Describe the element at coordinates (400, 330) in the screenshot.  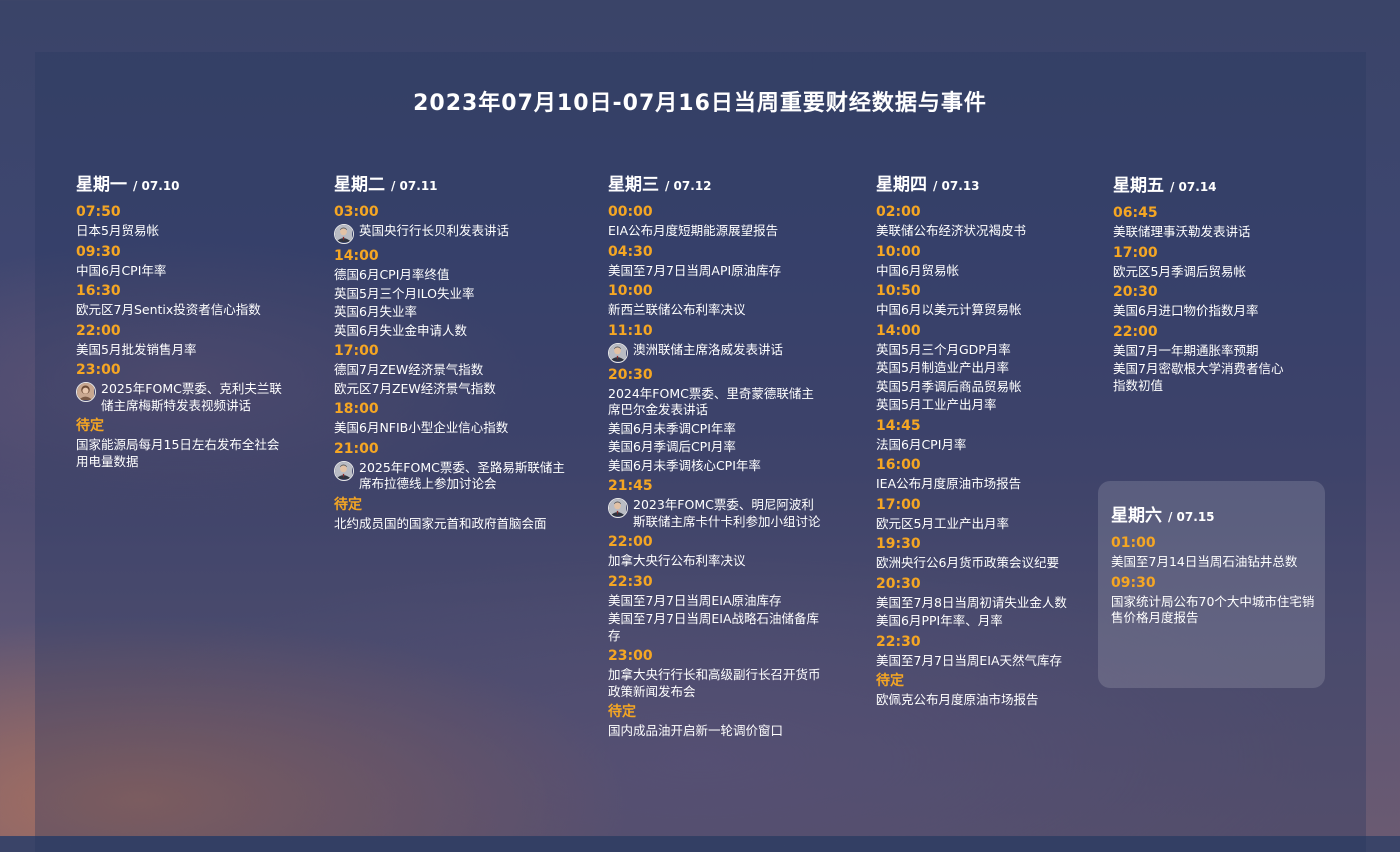
I see `event-item: 英国6月失业金申请人数` at that location.